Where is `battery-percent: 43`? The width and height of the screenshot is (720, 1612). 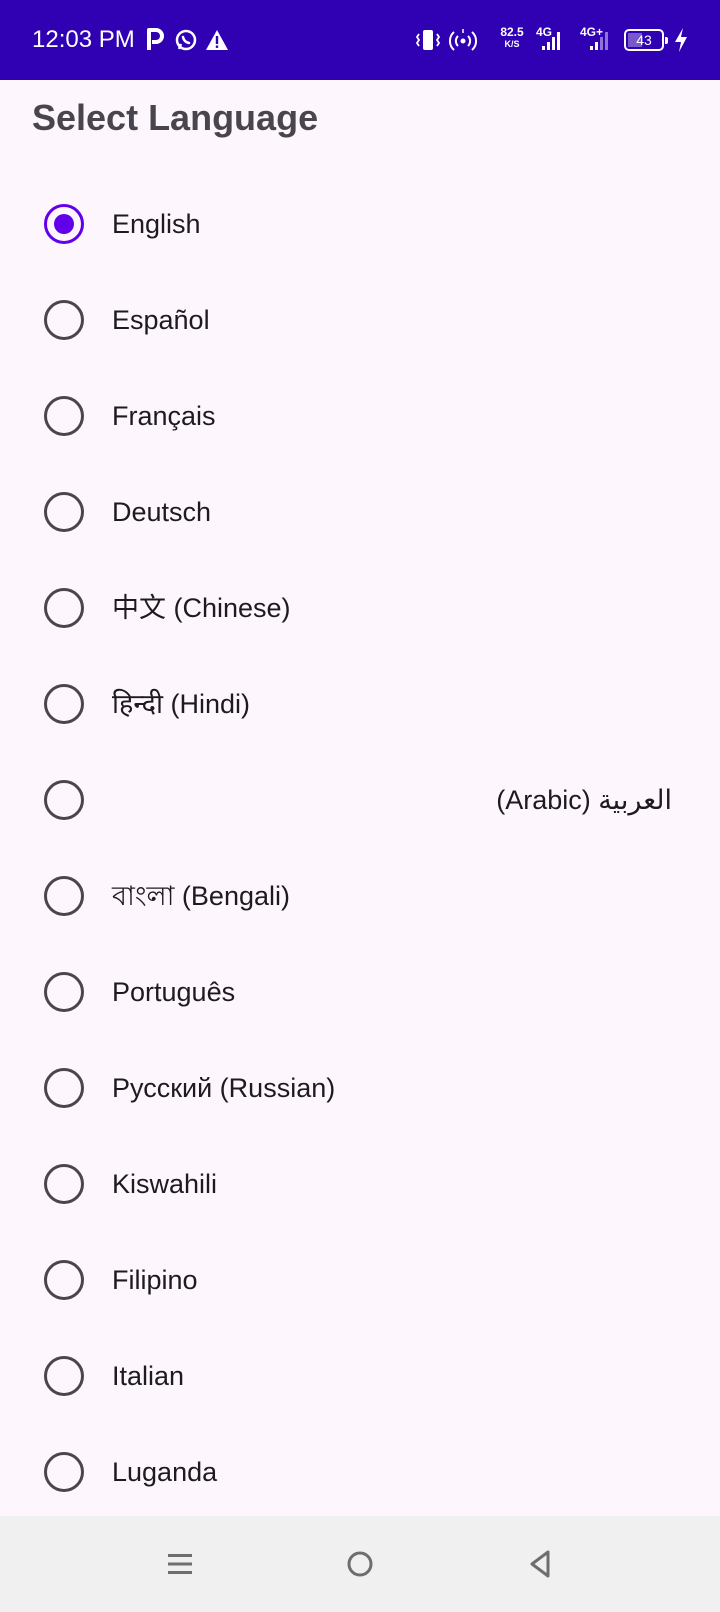
battery-percent: 43 is located at coordinates (644, 40).